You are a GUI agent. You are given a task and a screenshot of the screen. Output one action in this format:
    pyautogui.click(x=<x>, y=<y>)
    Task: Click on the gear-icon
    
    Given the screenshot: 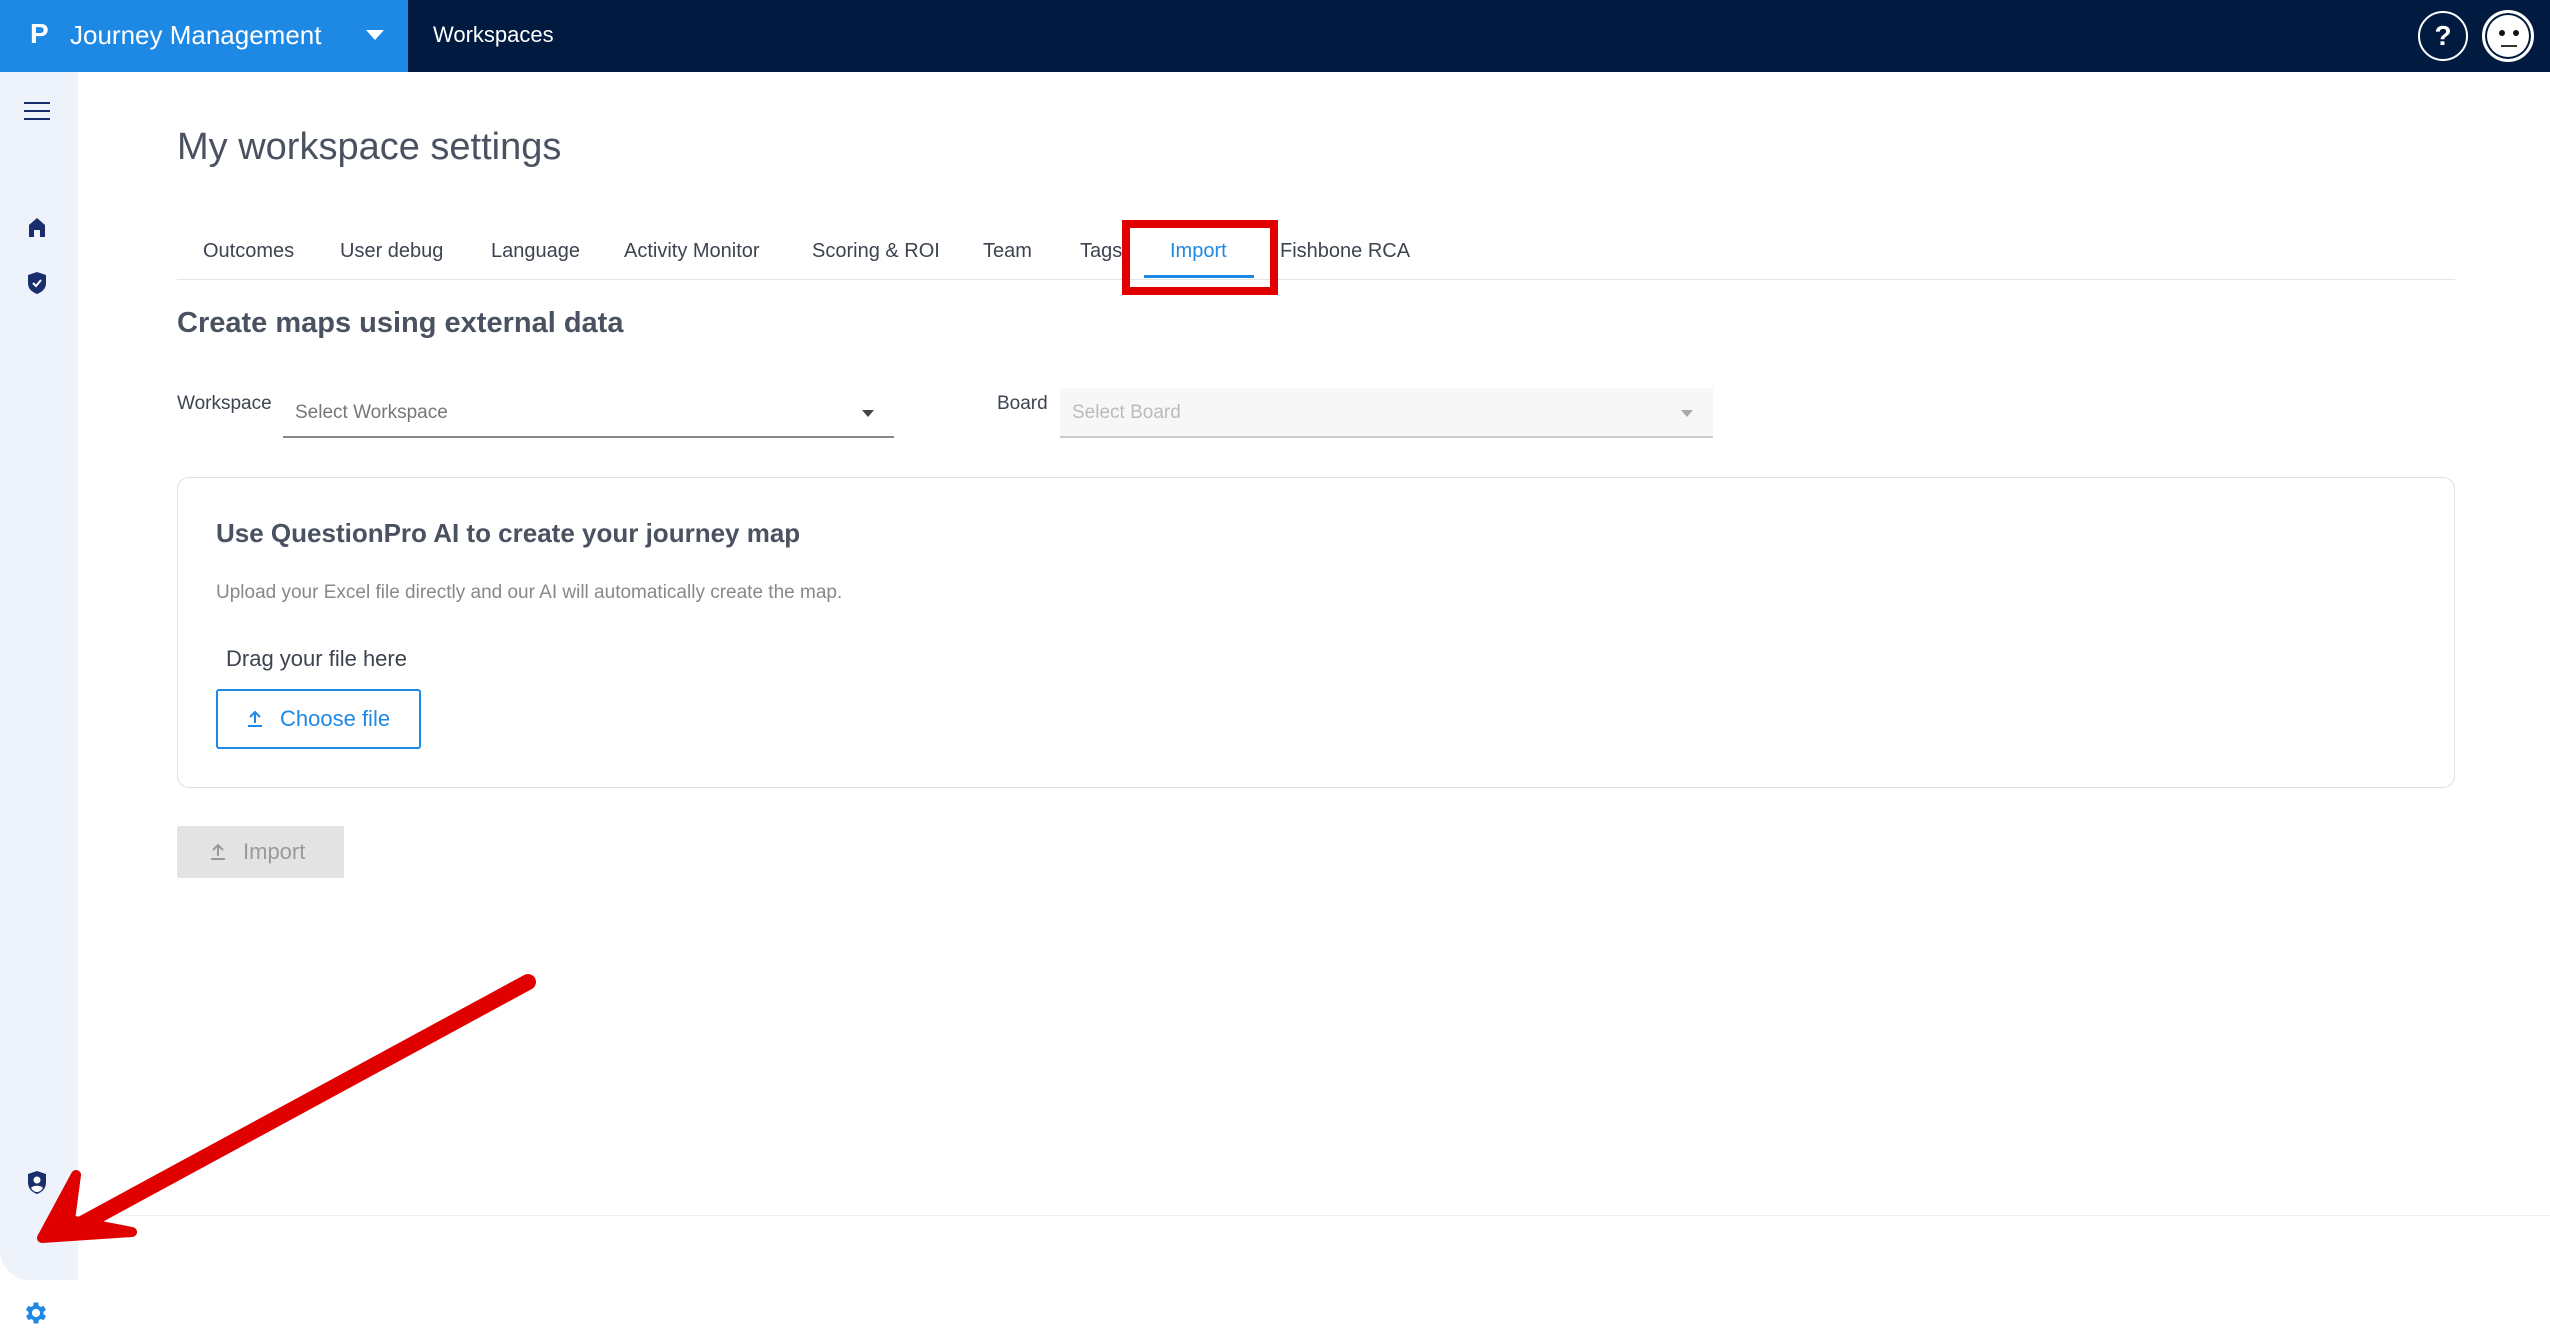 What is the action you would take?
    pyautogui.click(x=36, y=1313)
    